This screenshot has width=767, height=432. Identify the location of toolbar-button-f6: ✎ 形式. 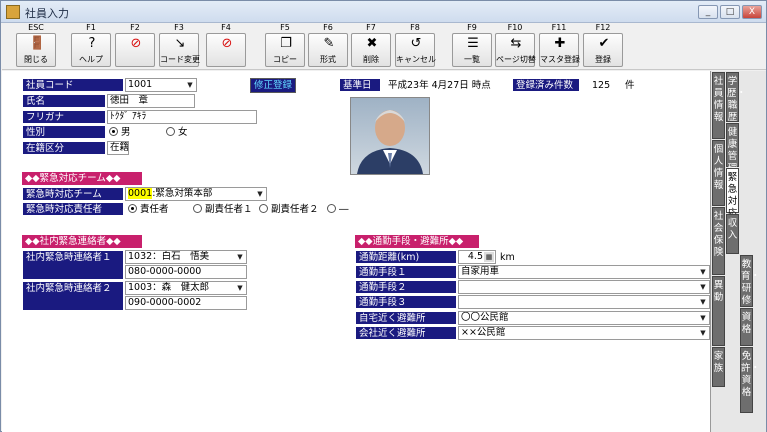
(328, 50).